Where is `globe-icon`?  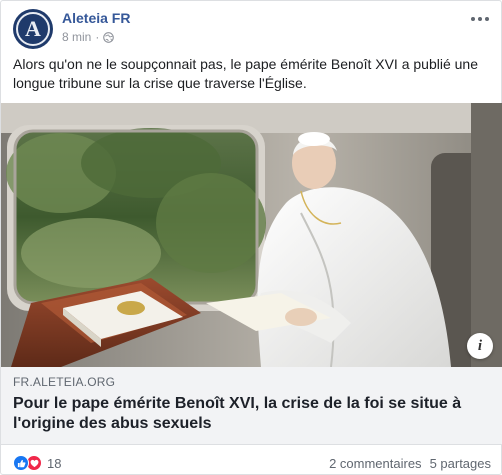 globe-icon is located at coordinates (109, 37).